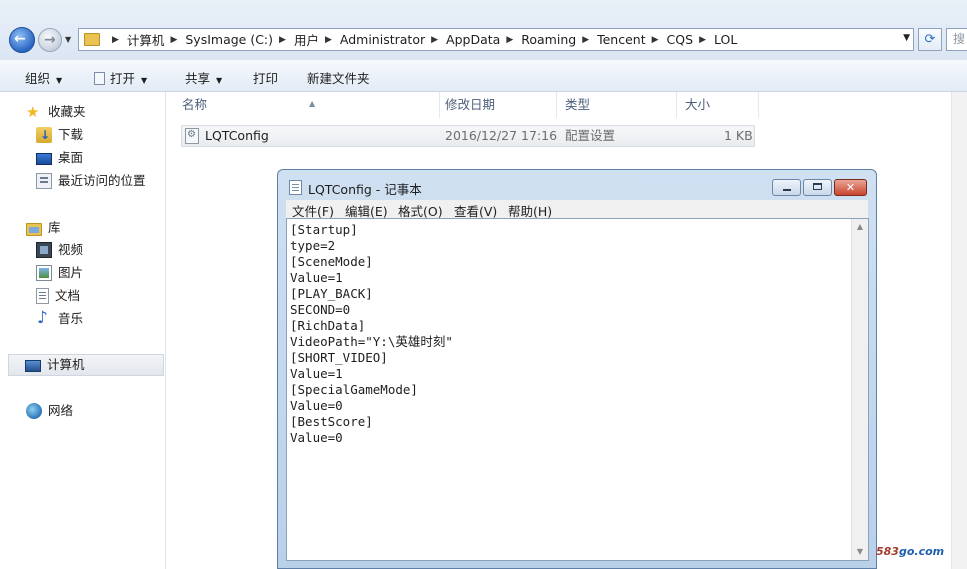 The width and height of the screenshot is (967, 569). What do you see at coordinates (468, 136) in the screenshot?
I see `file-row: LQTConfig 2016/12/27 17:16 配置设置 1 KB` at bounding box center [468, 136].